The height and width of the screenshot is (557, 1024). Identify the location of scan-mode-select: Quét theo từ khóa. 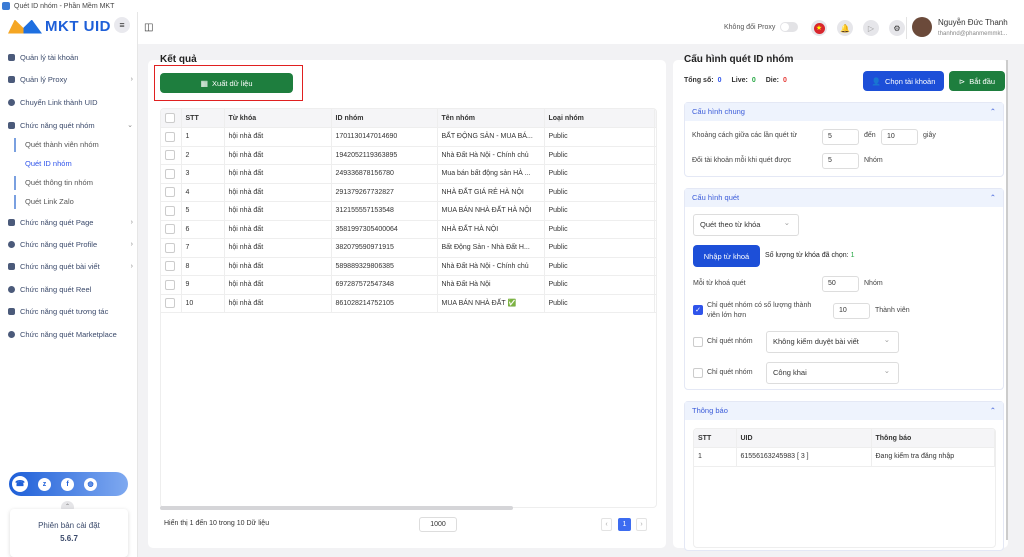
(746, 224).